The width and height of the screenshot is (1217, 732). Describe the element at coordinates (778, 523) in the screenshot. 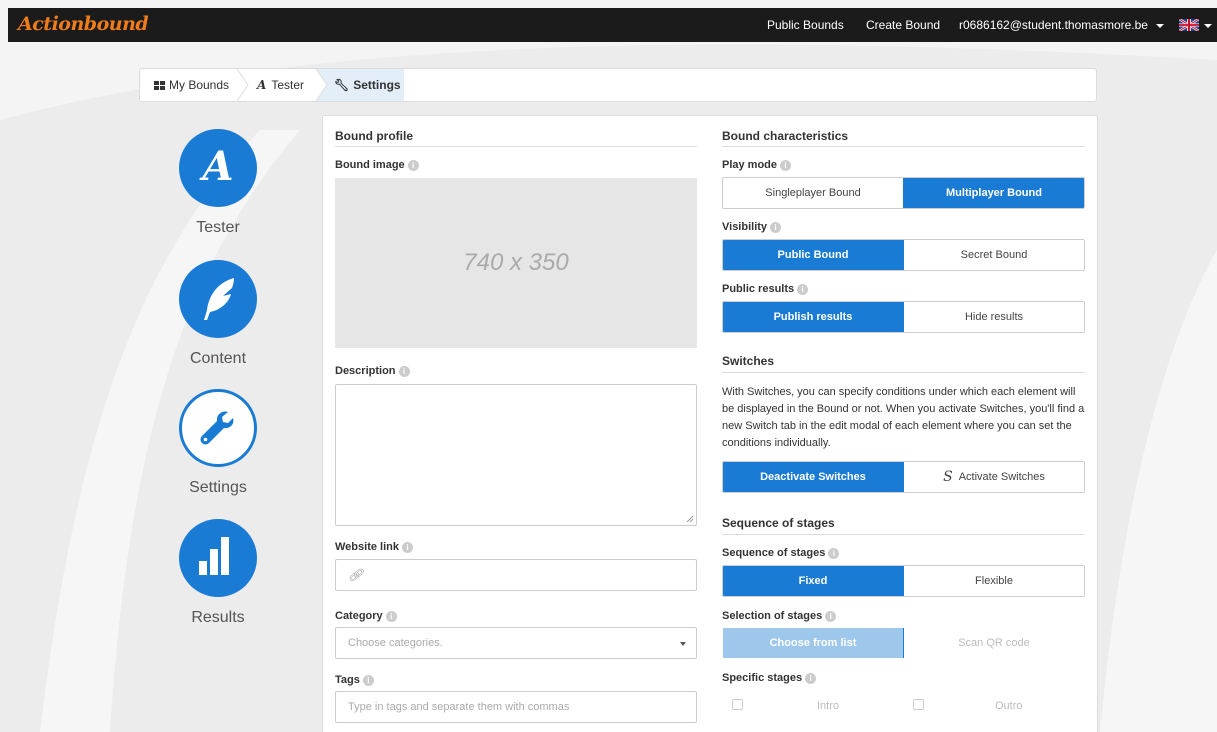

I see `sequence-title: Sequence of stages` at that location.